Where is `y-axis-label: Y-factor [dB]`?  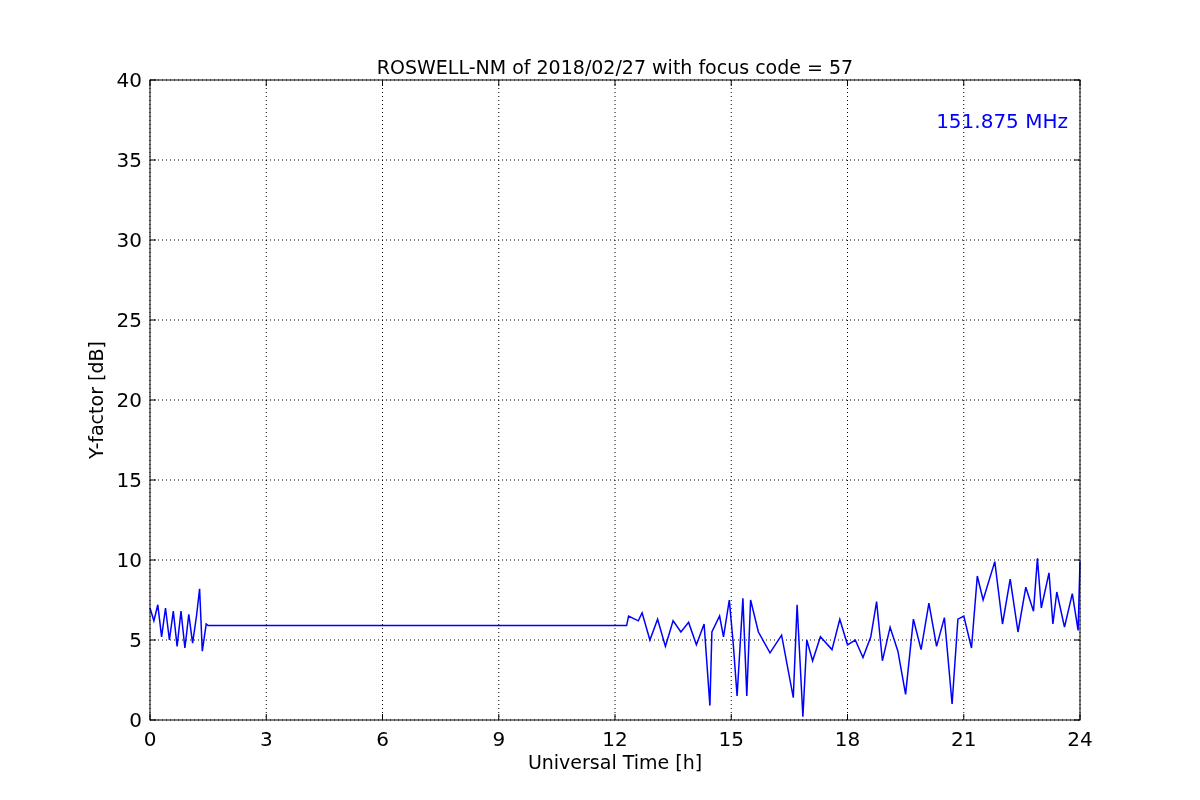 y-axis-label: Y-factor [dB] is located at coordinates (96, 400).